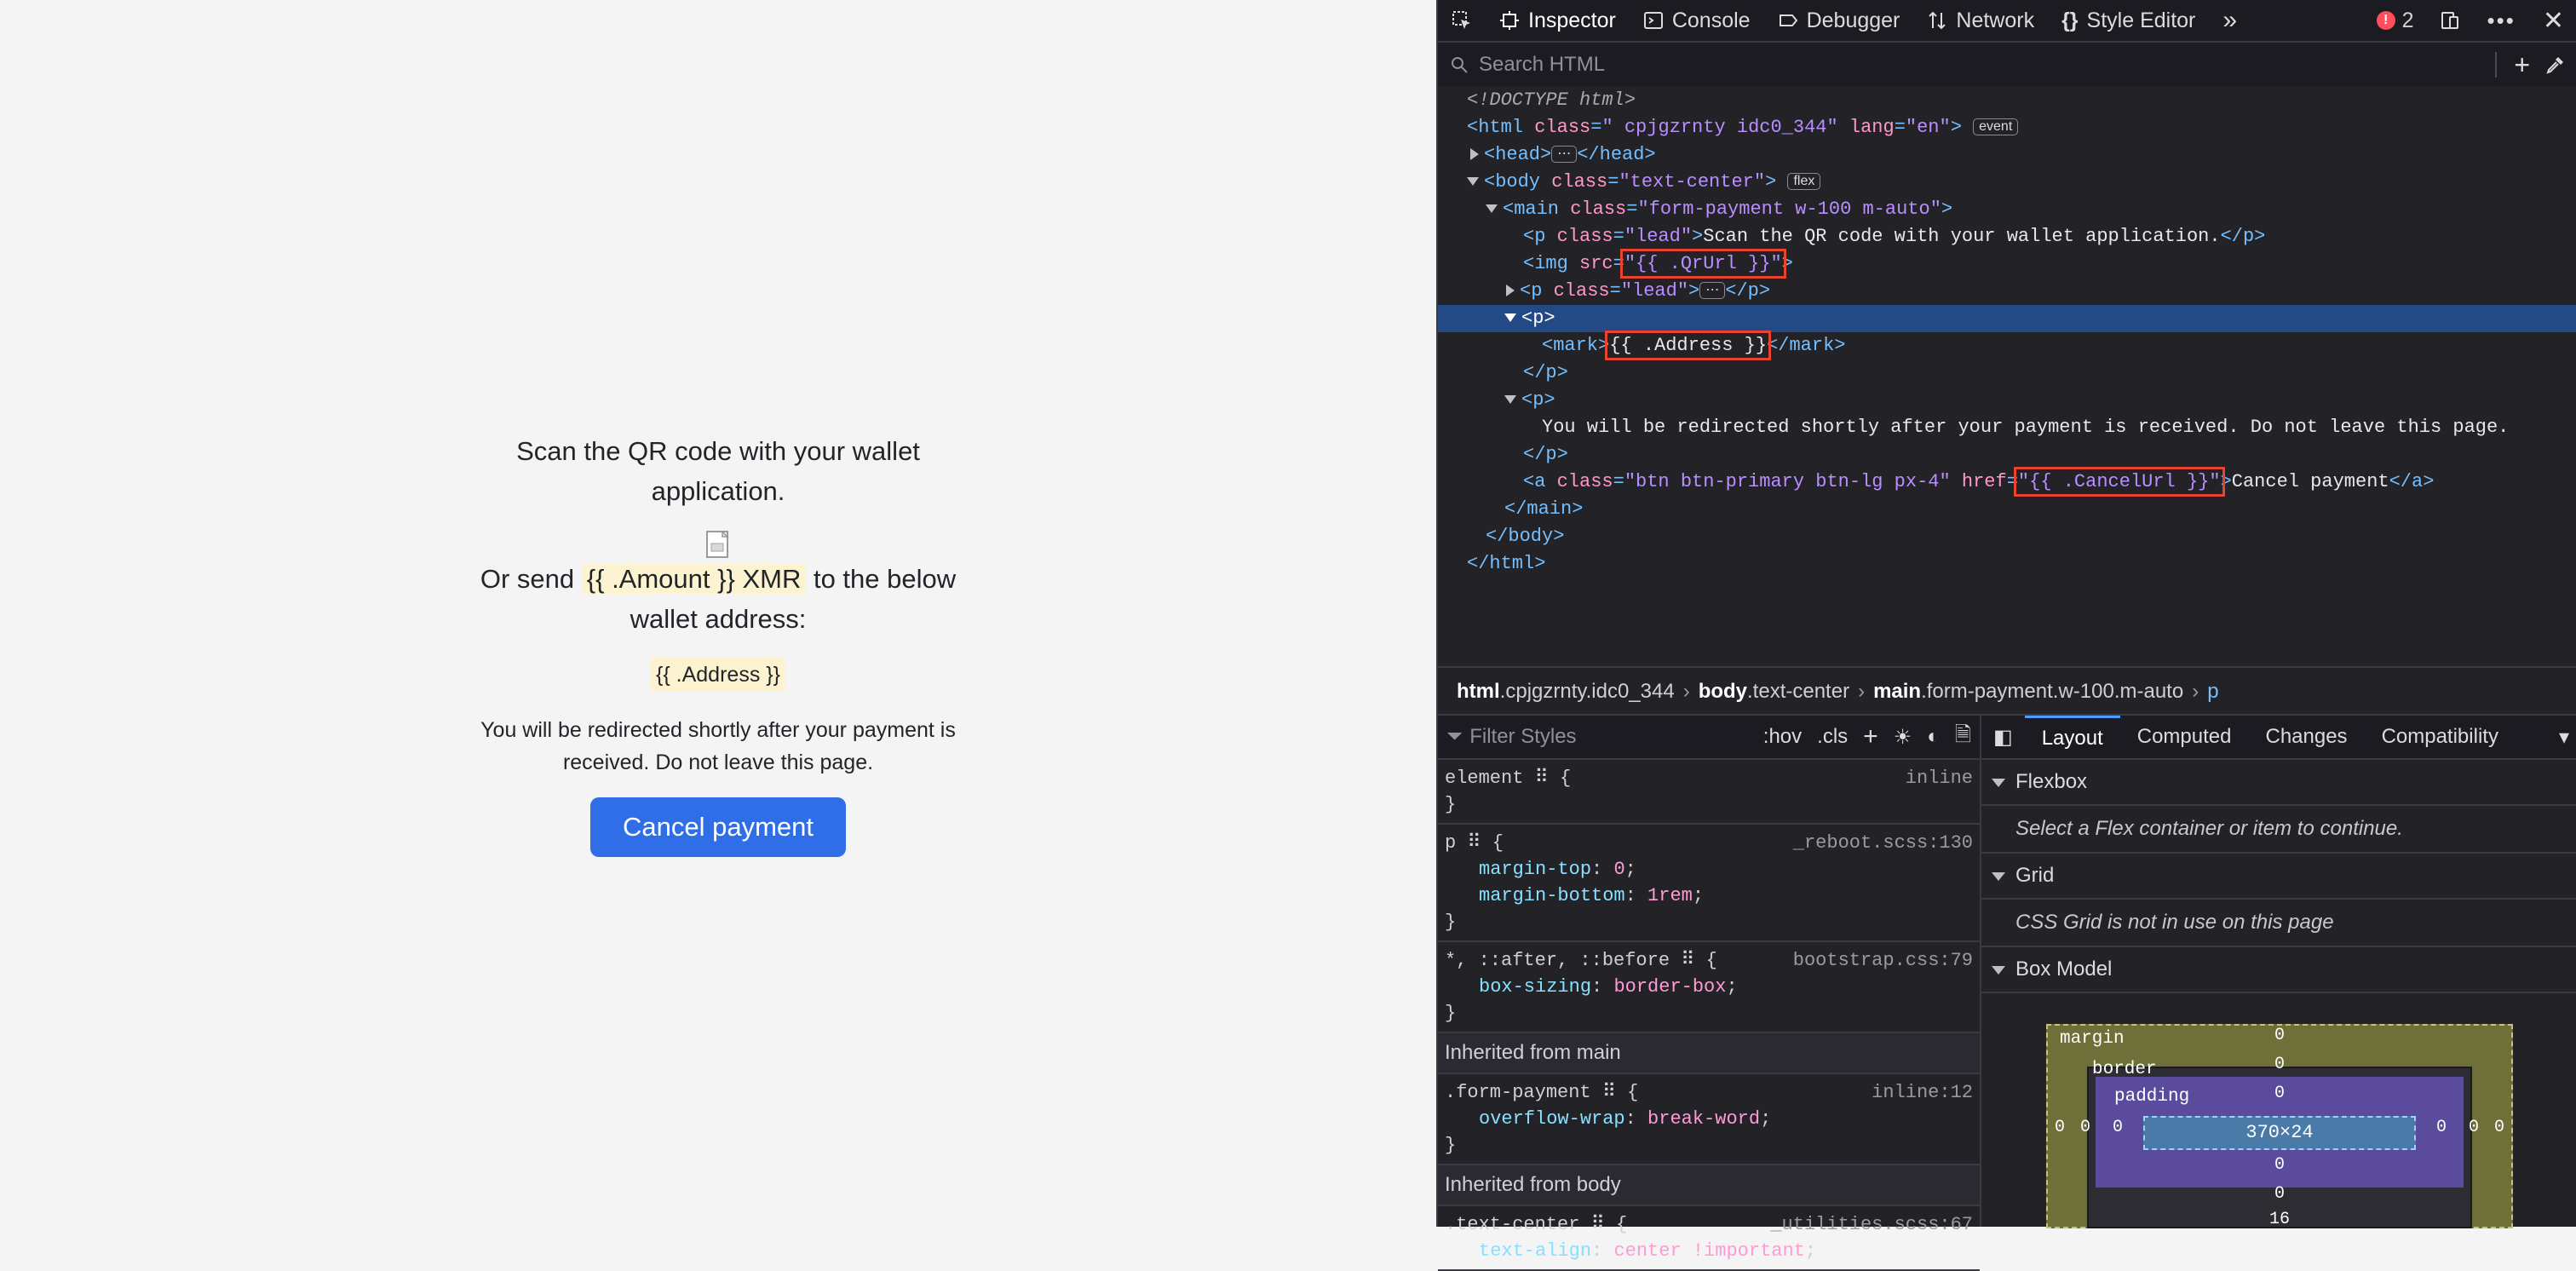 Image resolution: width=2576 pixels, height=1271 pixels. I want to click on grid-section-header: Grid, so click(2278, 877).